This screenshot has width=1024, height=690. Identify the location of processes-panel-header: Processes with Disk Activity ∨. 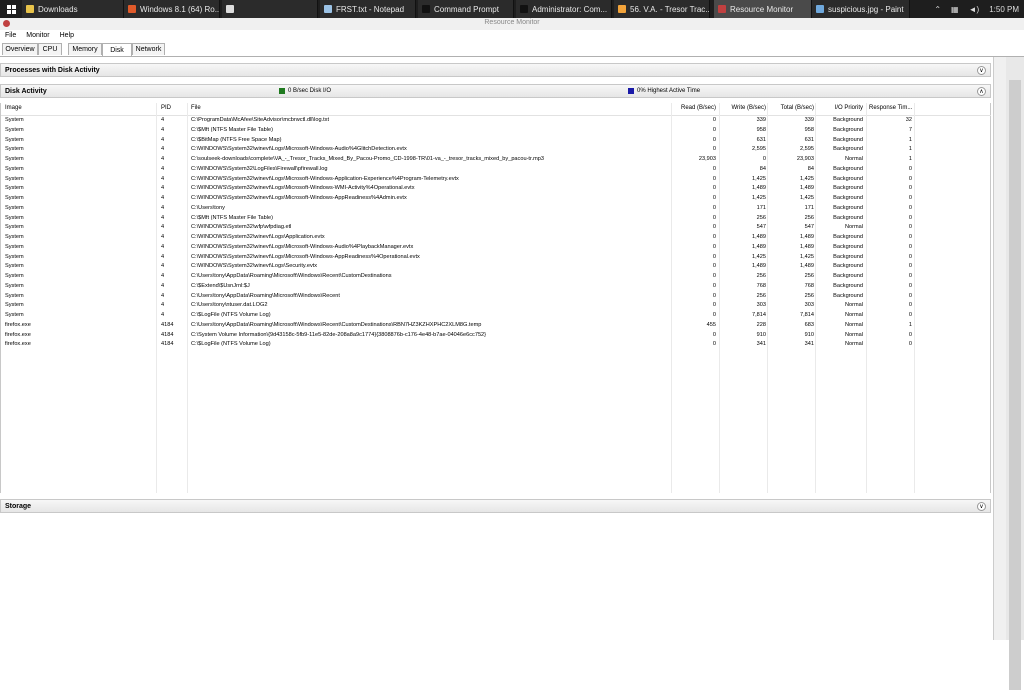
(495, 70).